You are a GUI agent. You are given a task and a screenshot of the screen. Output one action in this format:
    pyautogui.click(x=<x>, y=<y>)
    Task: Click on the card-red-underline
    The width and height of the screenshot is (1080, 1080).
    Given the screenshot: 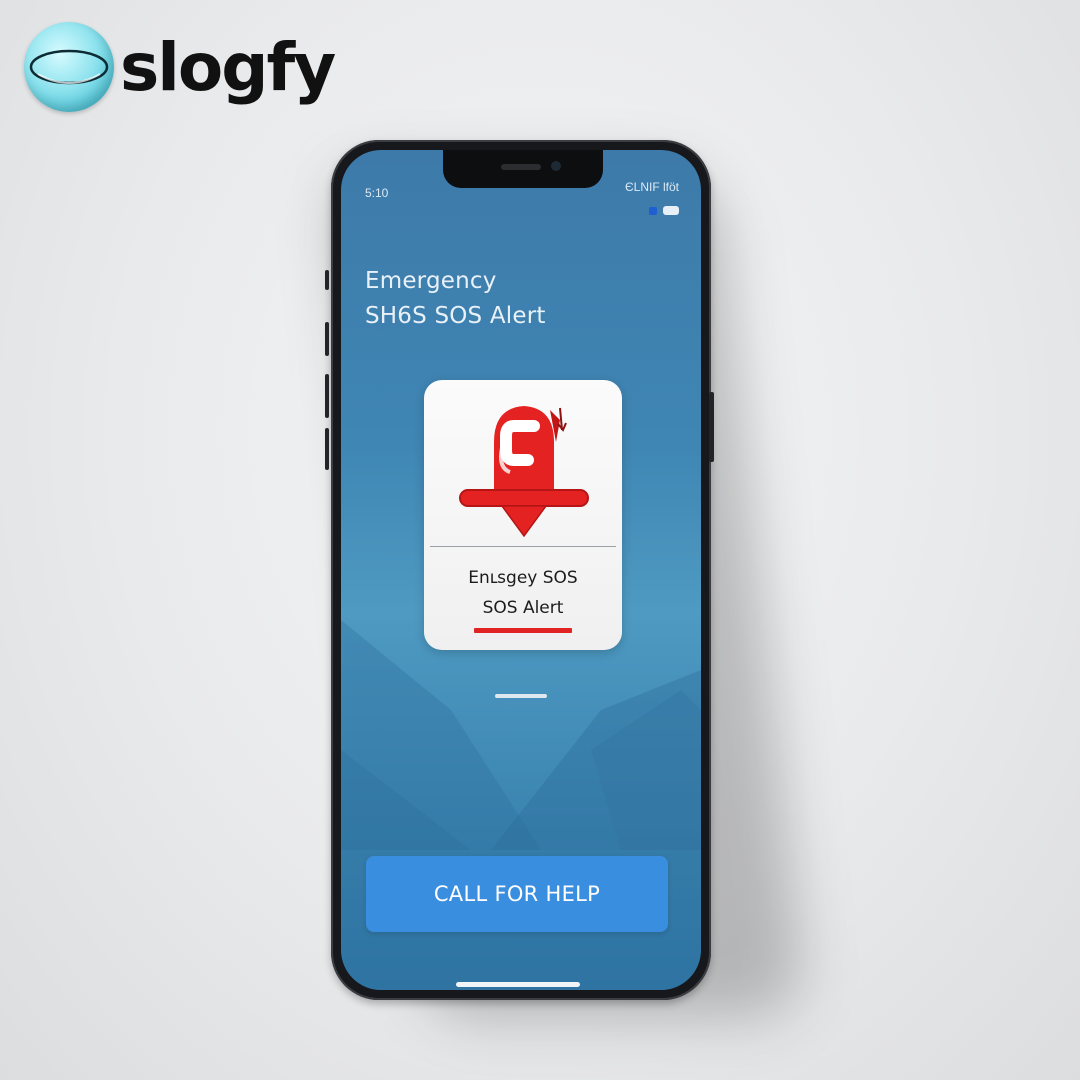 What is the action you would take?
    pyautogui.click(x=523, y=630)
    